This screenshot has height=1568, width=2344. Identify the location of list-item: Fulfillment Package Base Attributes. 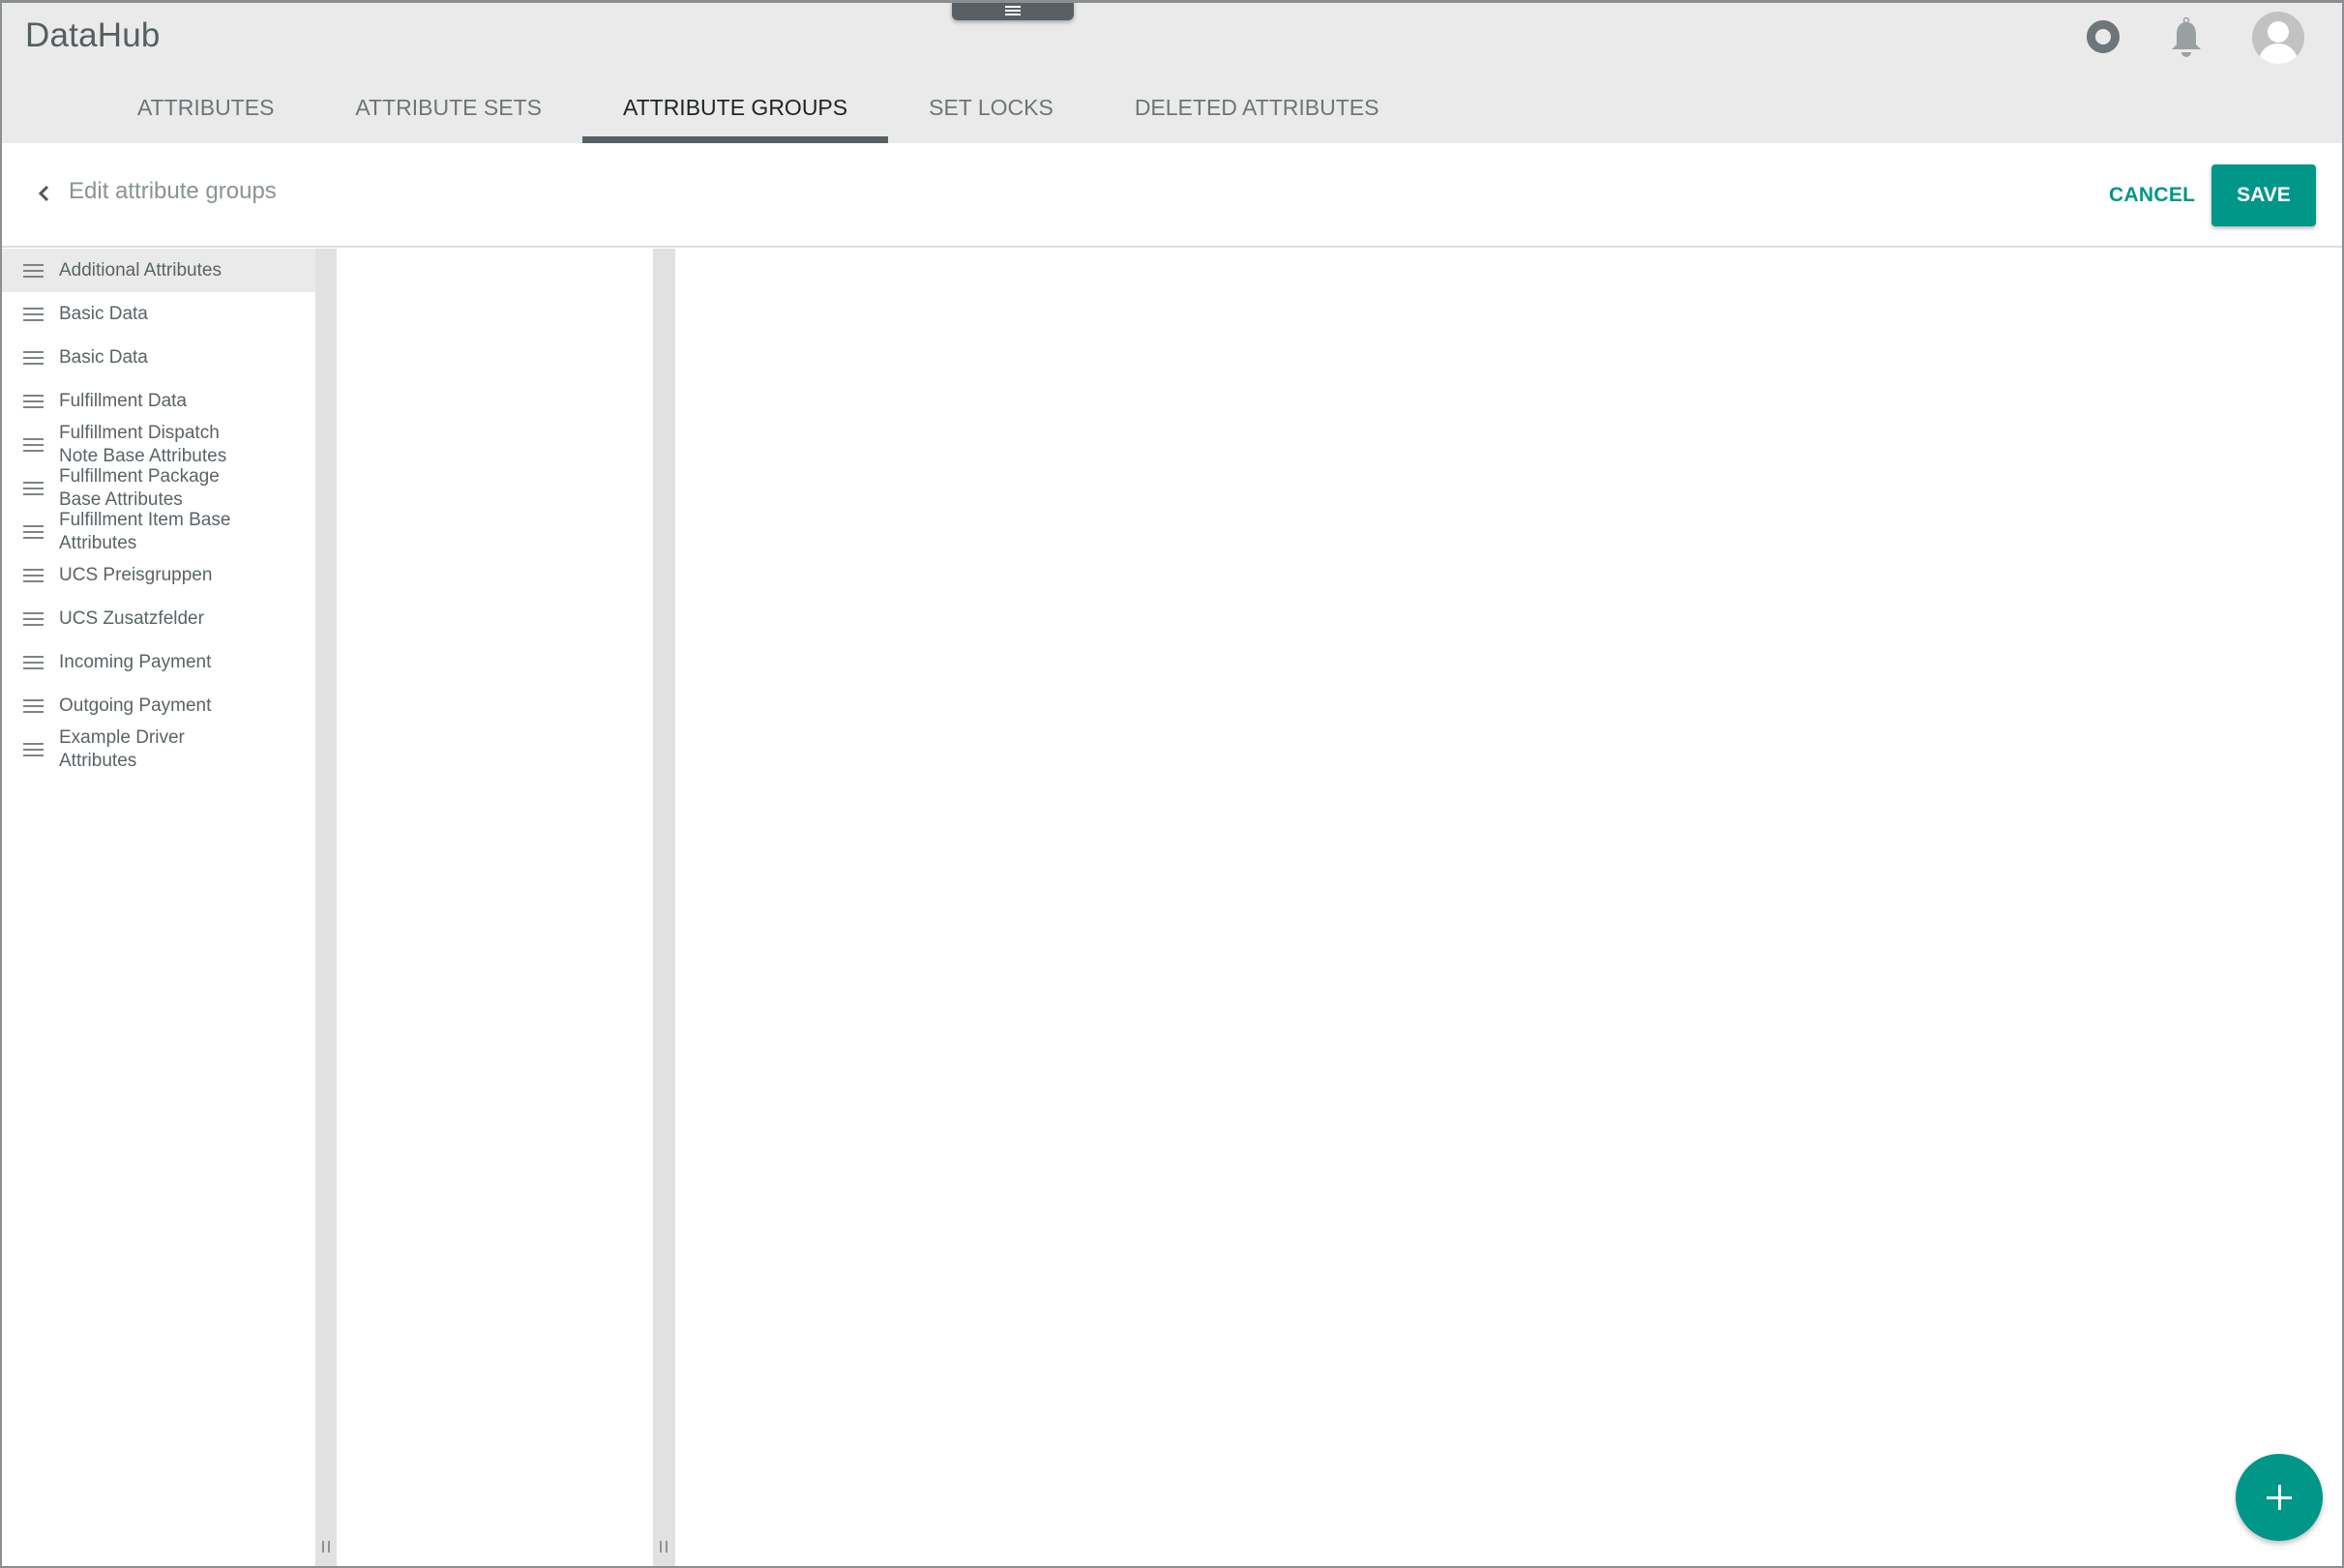
(158, 488).